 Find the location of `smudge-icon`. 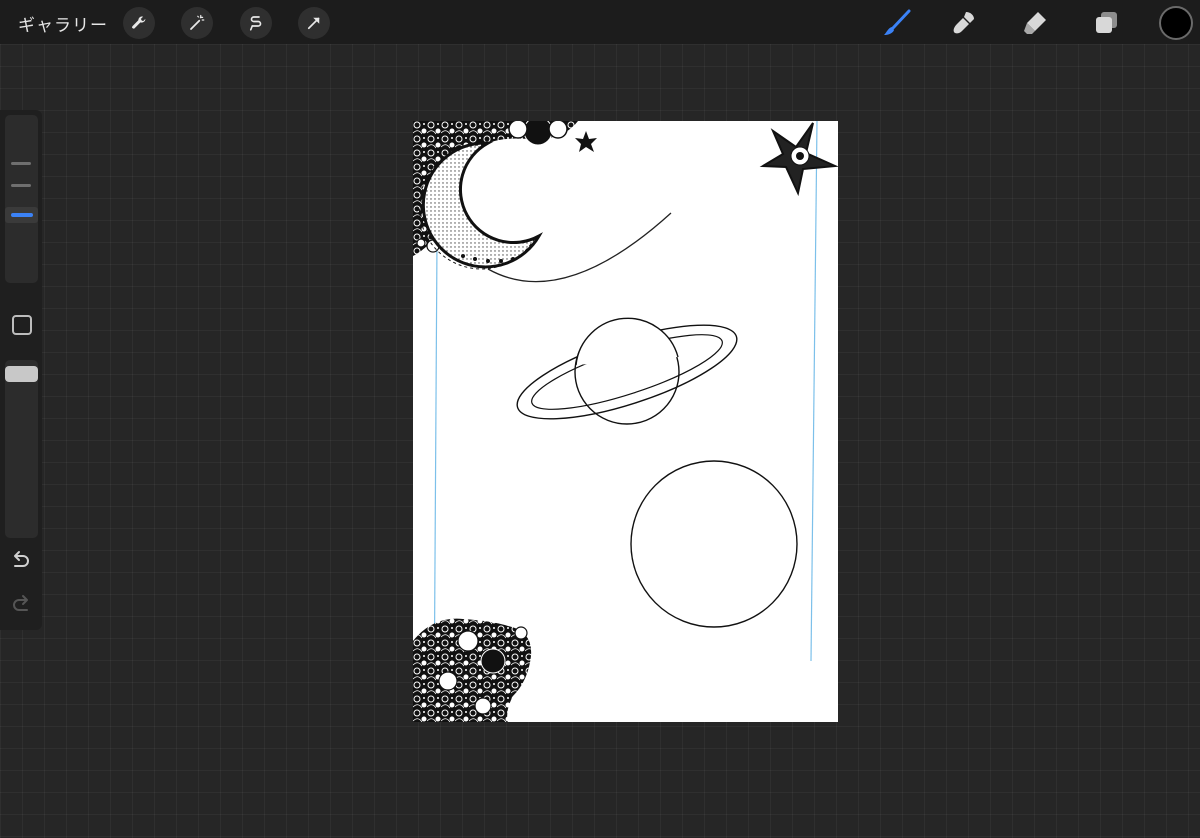

smudge-icon is located at coordinates (963, 23).